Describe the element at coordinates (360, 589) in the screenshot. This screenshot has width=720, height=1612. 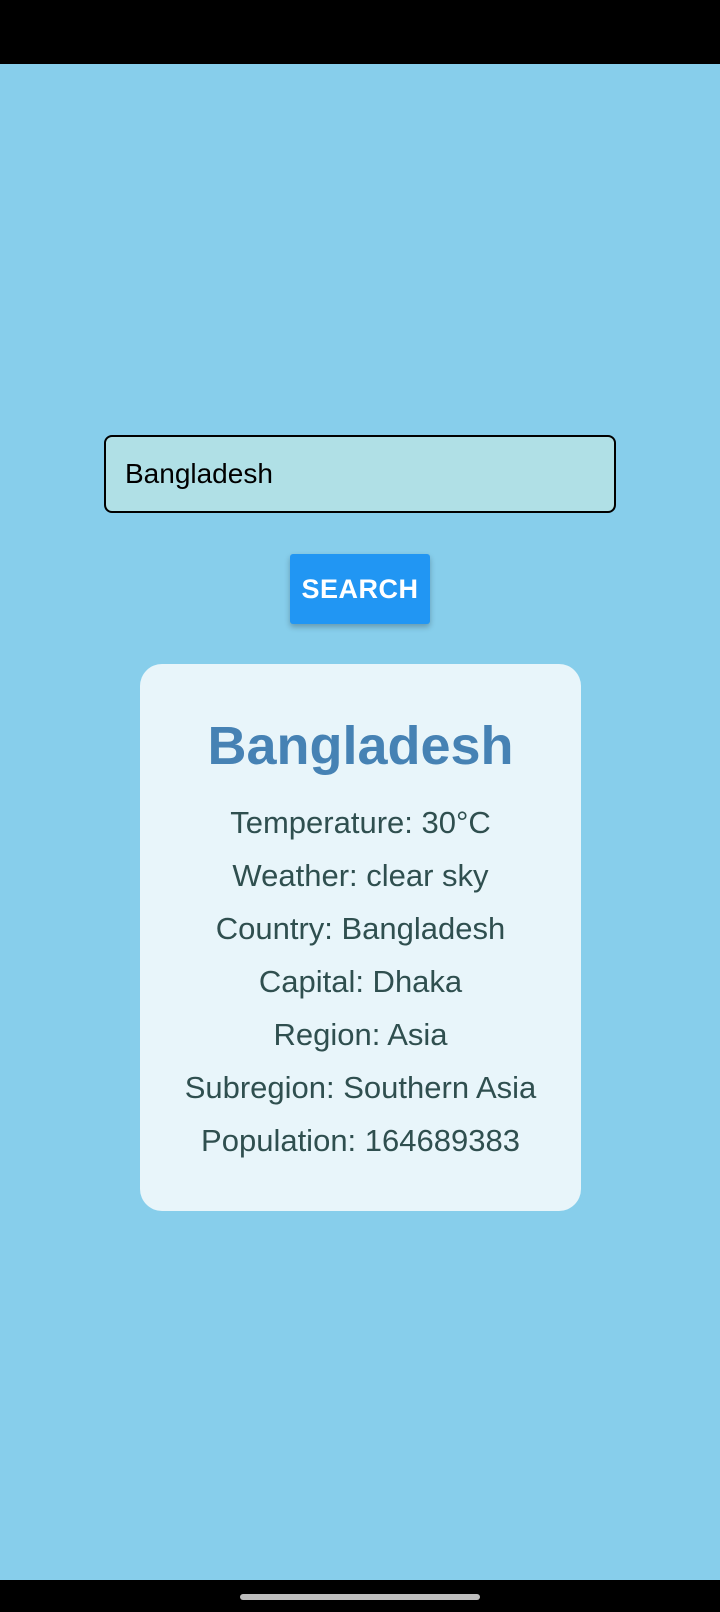
I see `search-button: SEARCH` at that location.